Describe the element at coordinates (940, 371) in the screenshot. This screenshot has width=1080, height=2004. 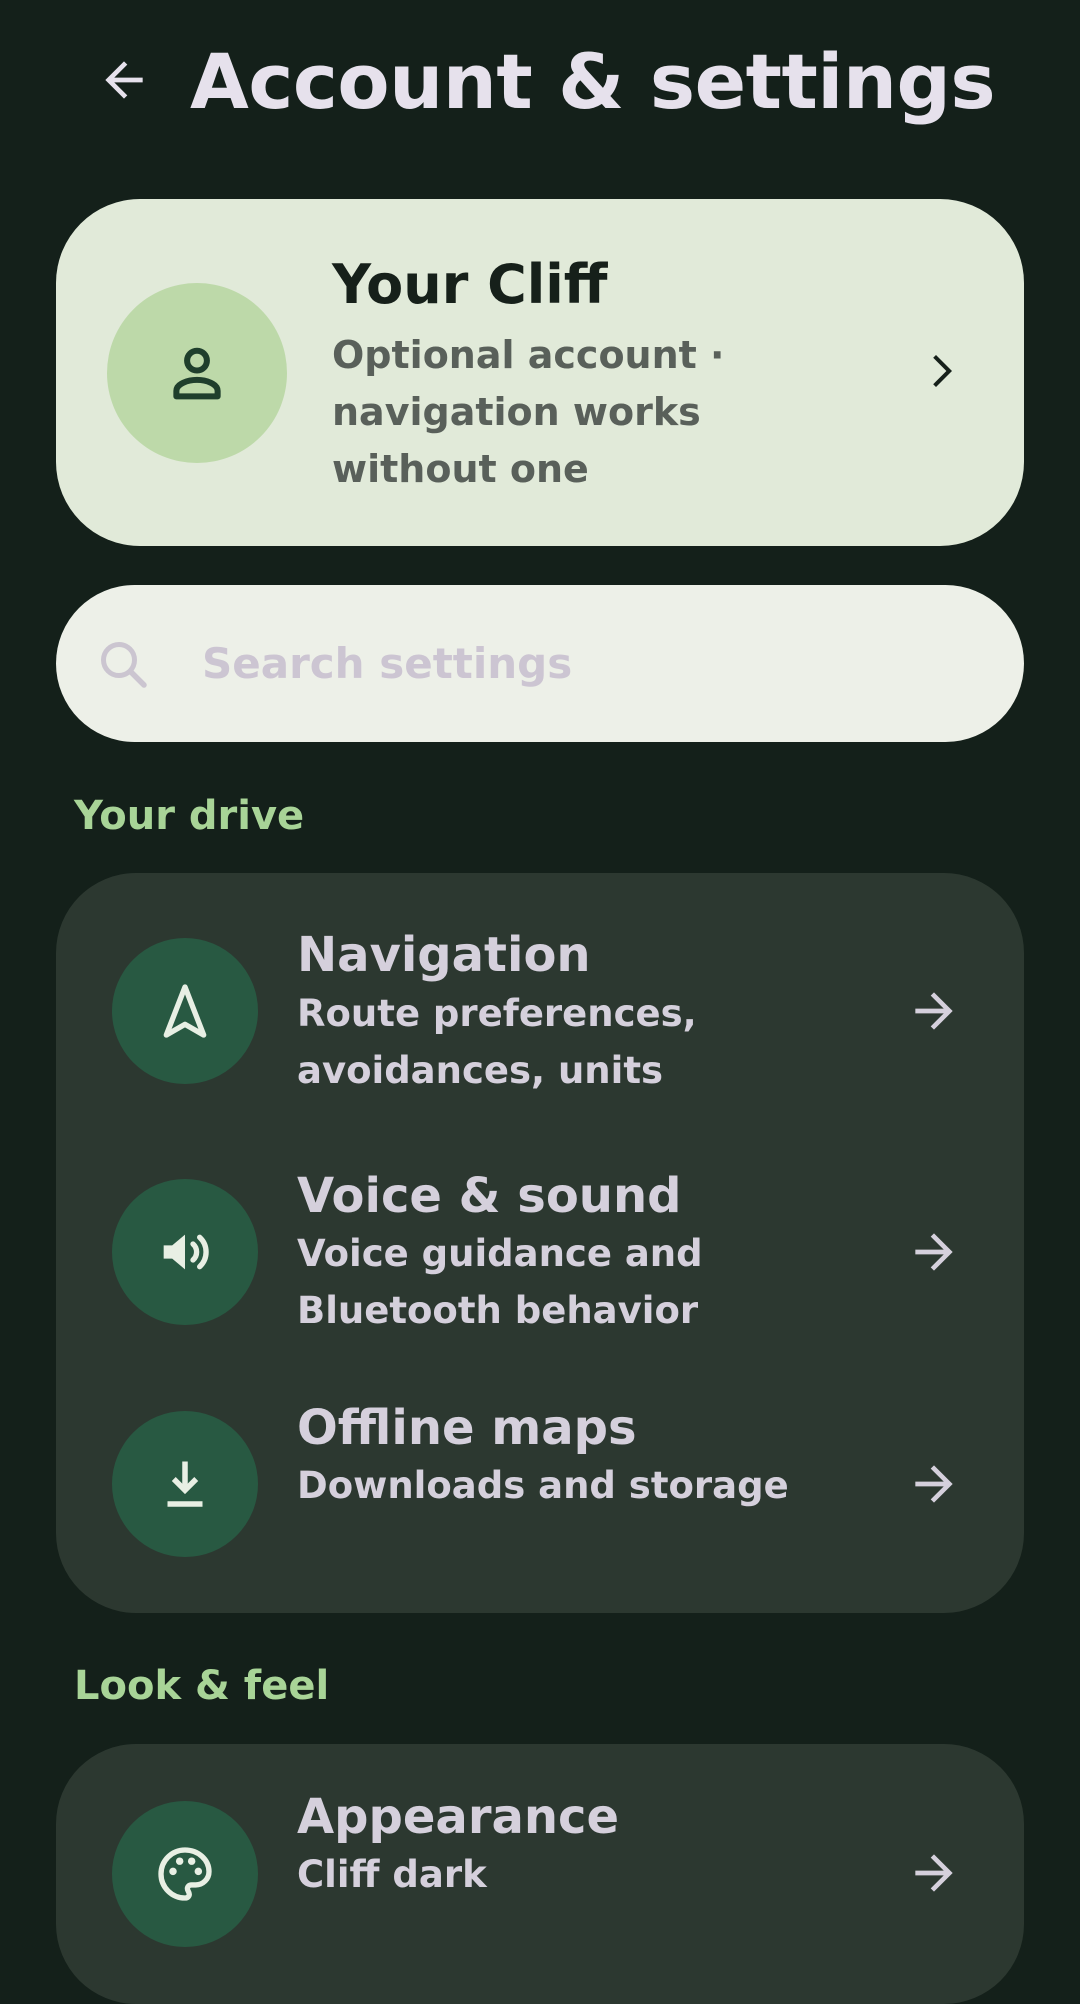
I see `chevron-right-icon` at that location.